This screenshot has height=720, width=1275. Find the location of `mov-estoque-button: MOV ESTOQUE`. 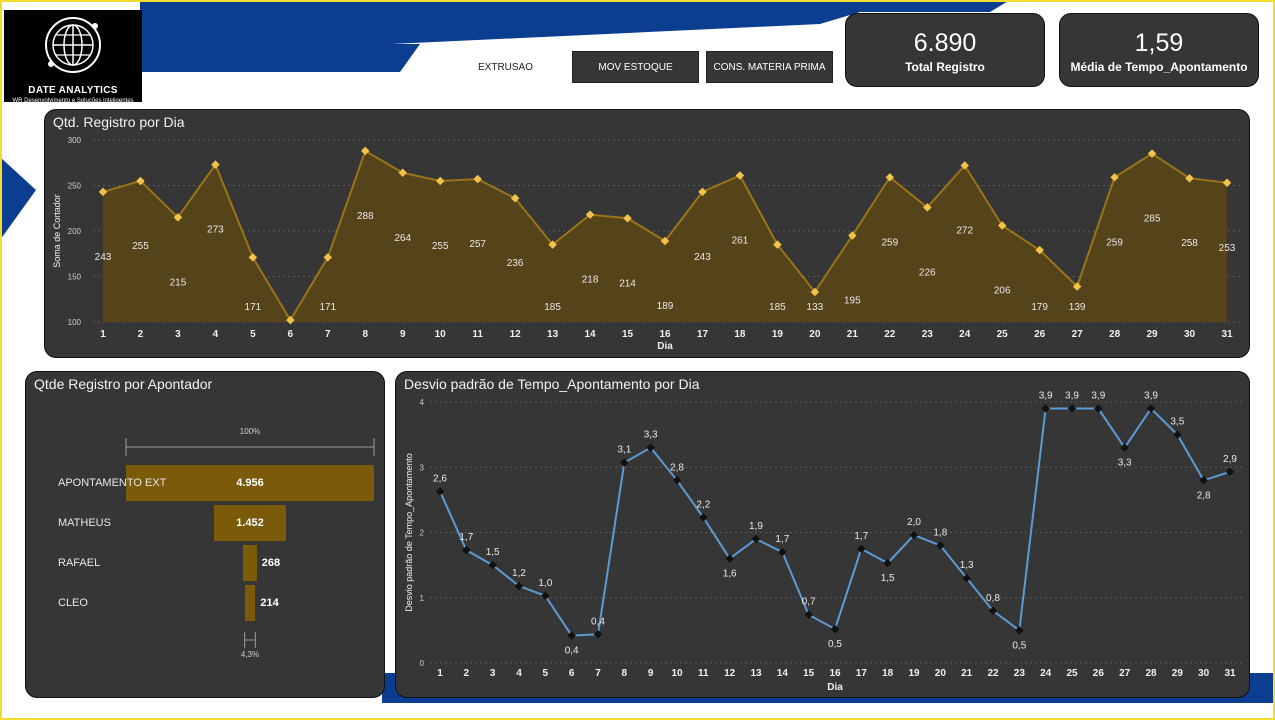

mov-estoque-button: MOV ESTOQUE is located at coordinates (635, 67).